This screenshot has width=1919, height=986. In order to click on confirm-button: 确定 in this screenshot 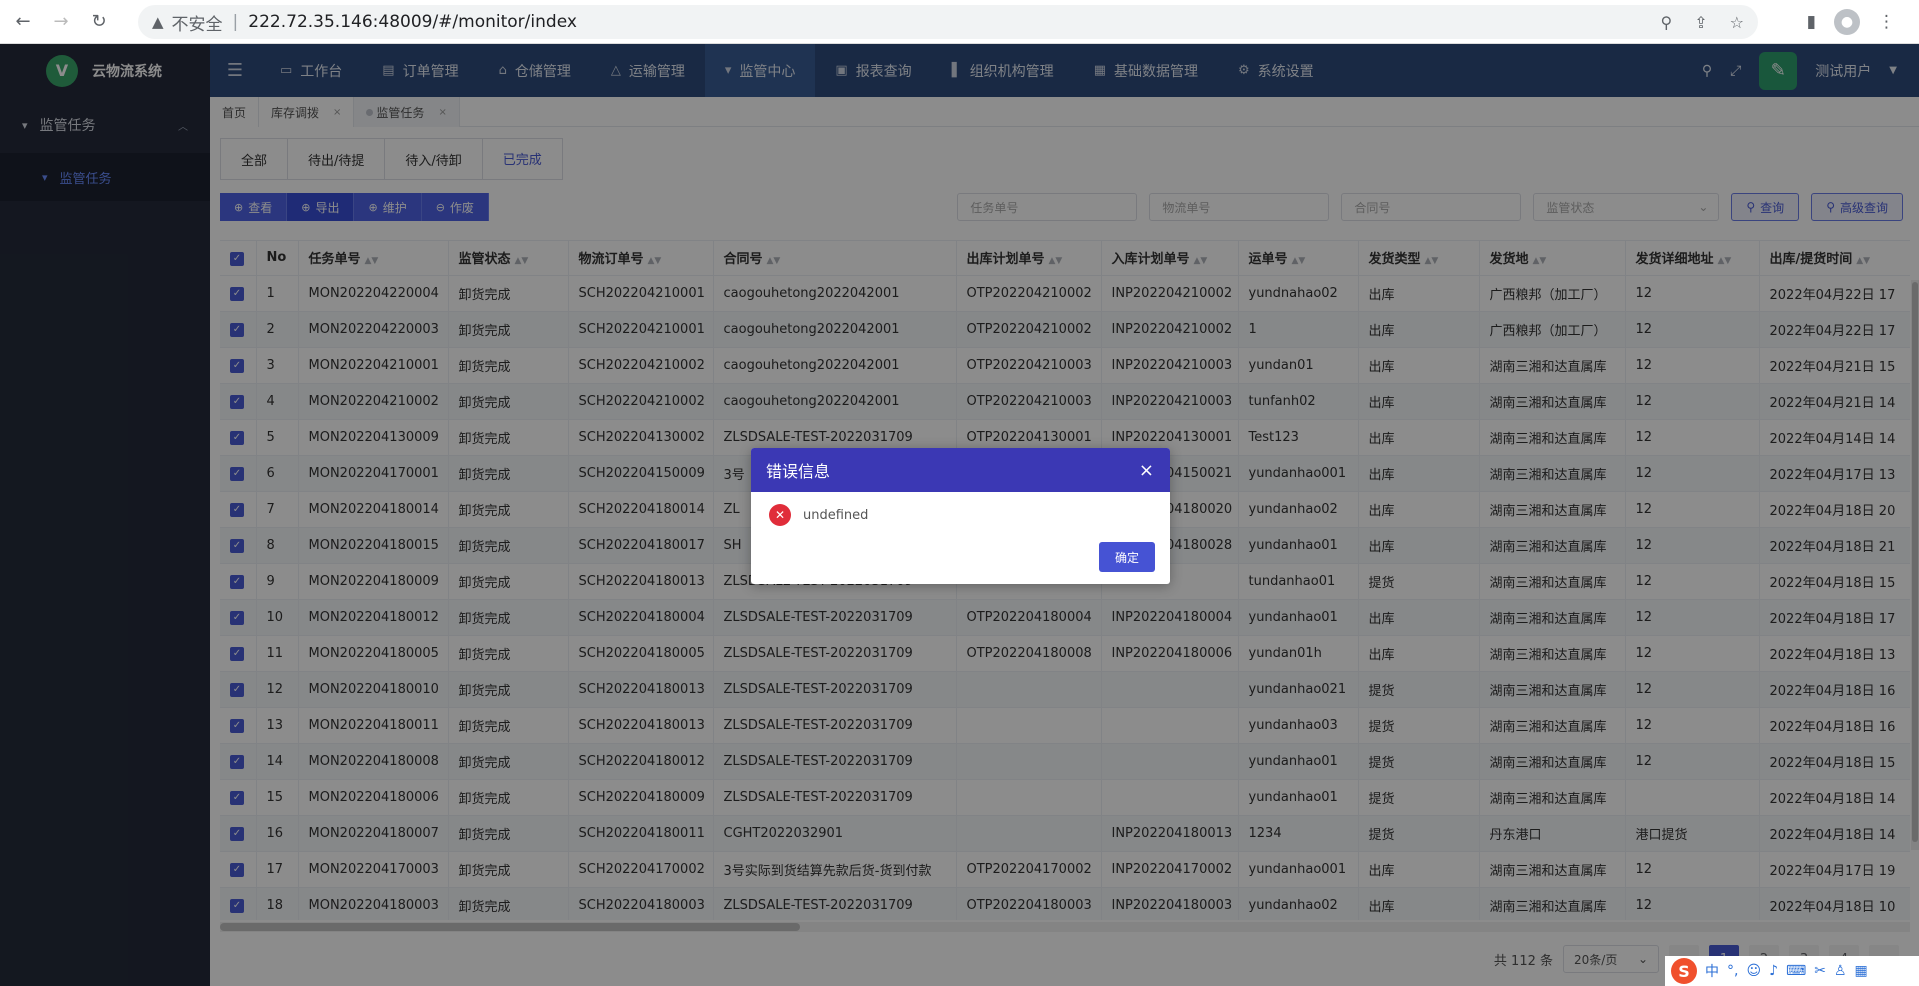, I will do `click(1126, 557)`.